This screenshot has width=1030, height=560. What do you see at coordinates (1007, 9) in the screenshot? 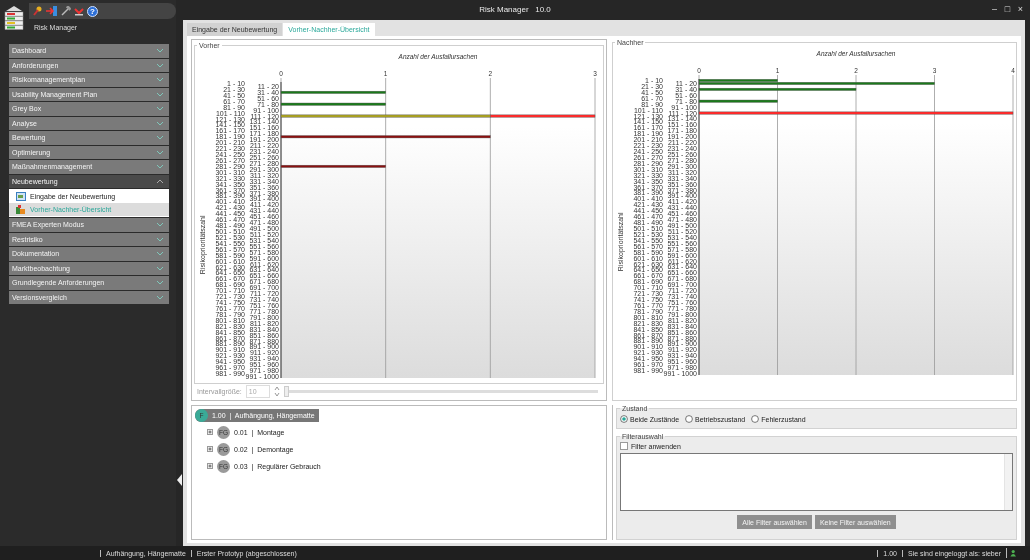
I see `window-control: □` at bounding box center [1007, 9].